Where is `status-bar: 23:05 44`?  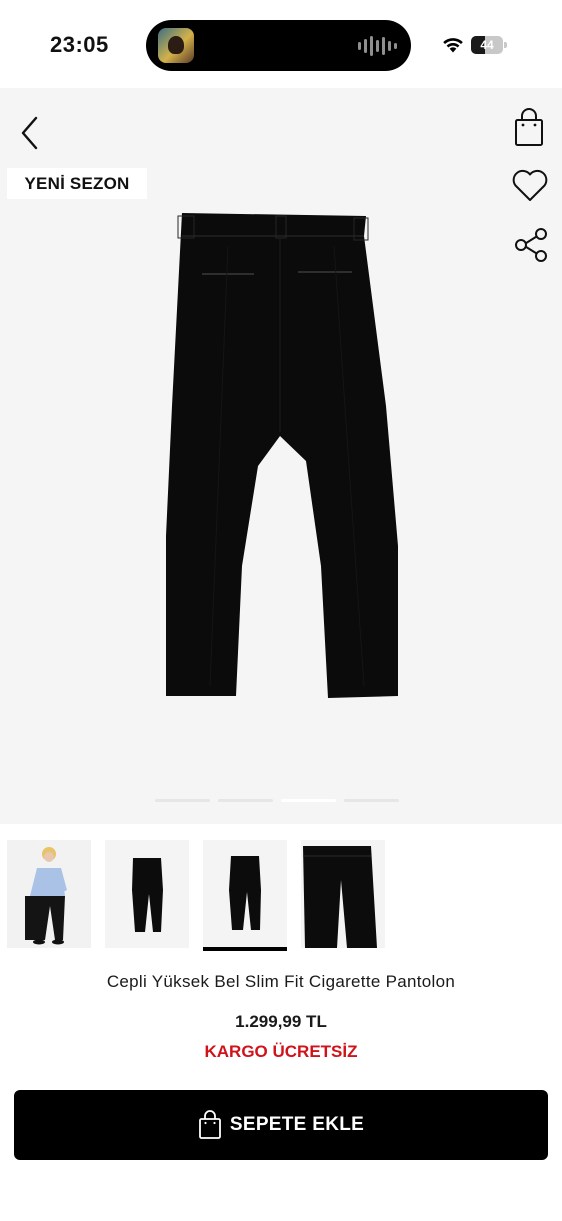 status-bar: 23:05 44 is located at coordinates (281, 44).